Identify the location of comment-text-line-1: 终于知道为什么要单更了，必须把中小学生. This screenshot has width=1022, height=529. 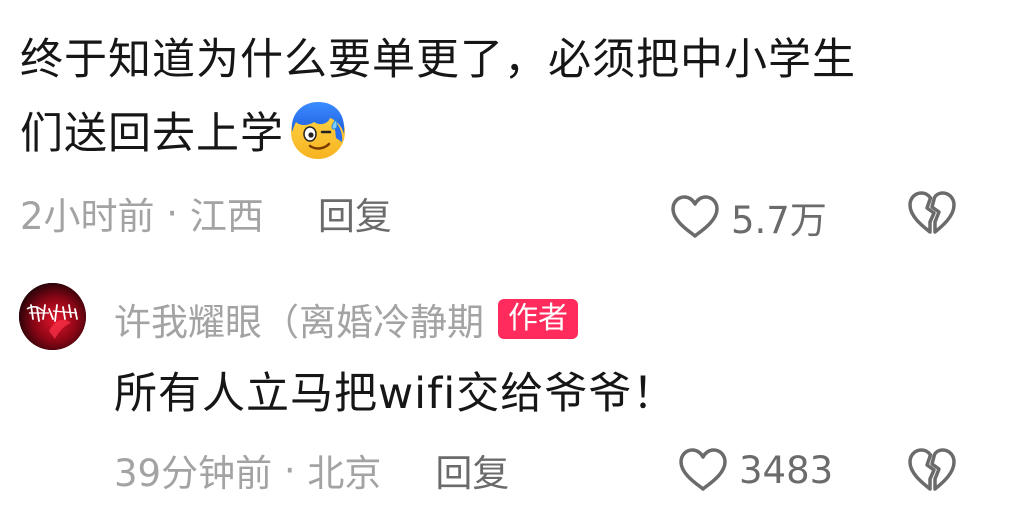
(438, 60).